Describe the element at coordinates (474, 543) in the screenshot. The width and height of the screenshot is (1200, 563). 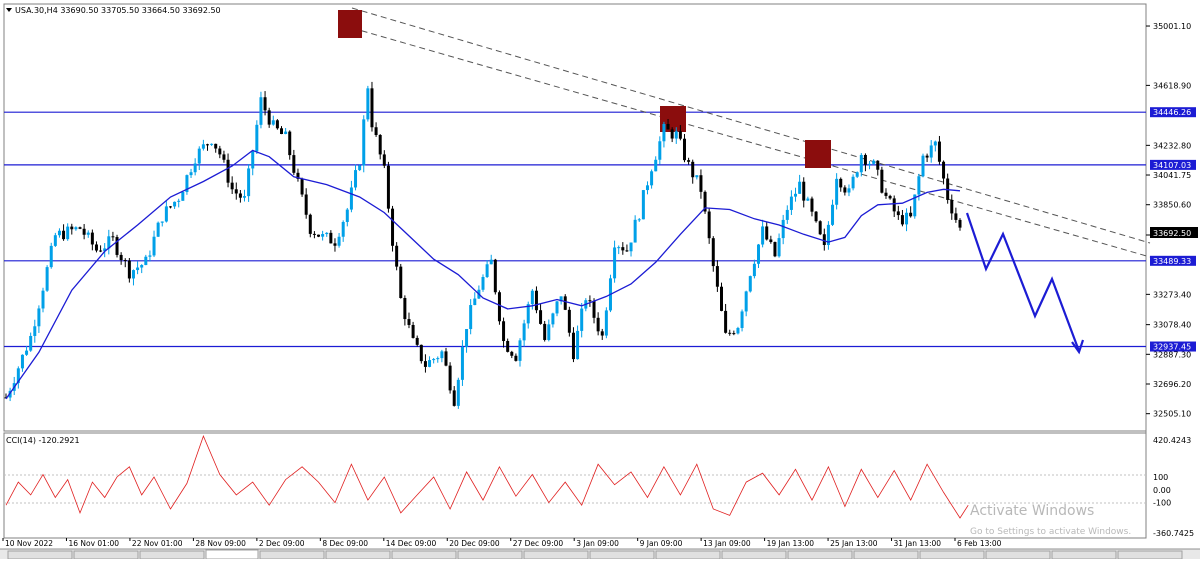
I see `time-tick-label: 20 Dec 09:00` at that location.